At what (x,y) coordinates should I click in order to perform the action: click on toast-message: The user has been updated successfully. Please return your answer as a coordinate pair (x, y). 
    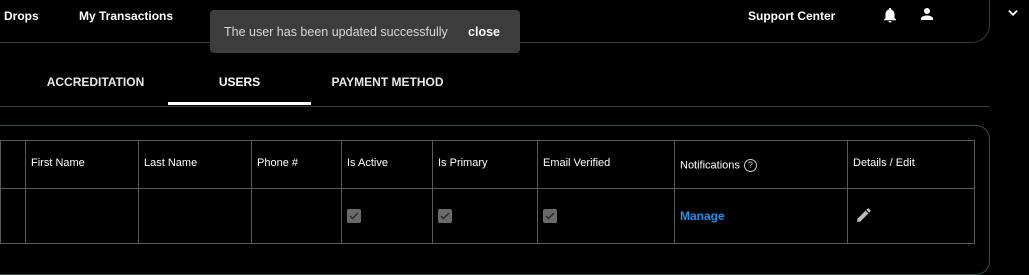
    Looking at the image, I should click on (336, 31).